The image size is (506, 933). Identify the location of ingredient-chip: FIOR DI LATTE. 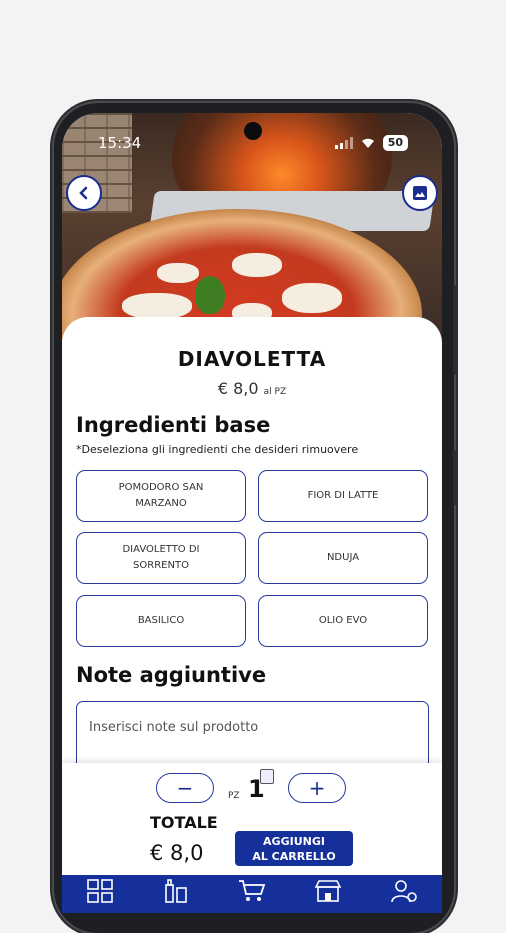
(343, 496).